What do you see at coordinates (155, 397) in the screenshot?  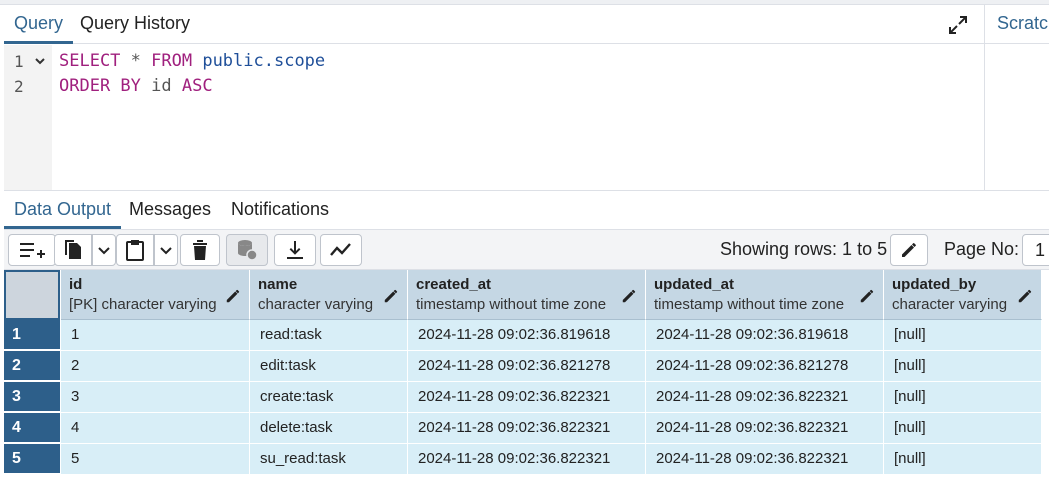 I see `cell-id: 3` at bounding box center [155, 397].